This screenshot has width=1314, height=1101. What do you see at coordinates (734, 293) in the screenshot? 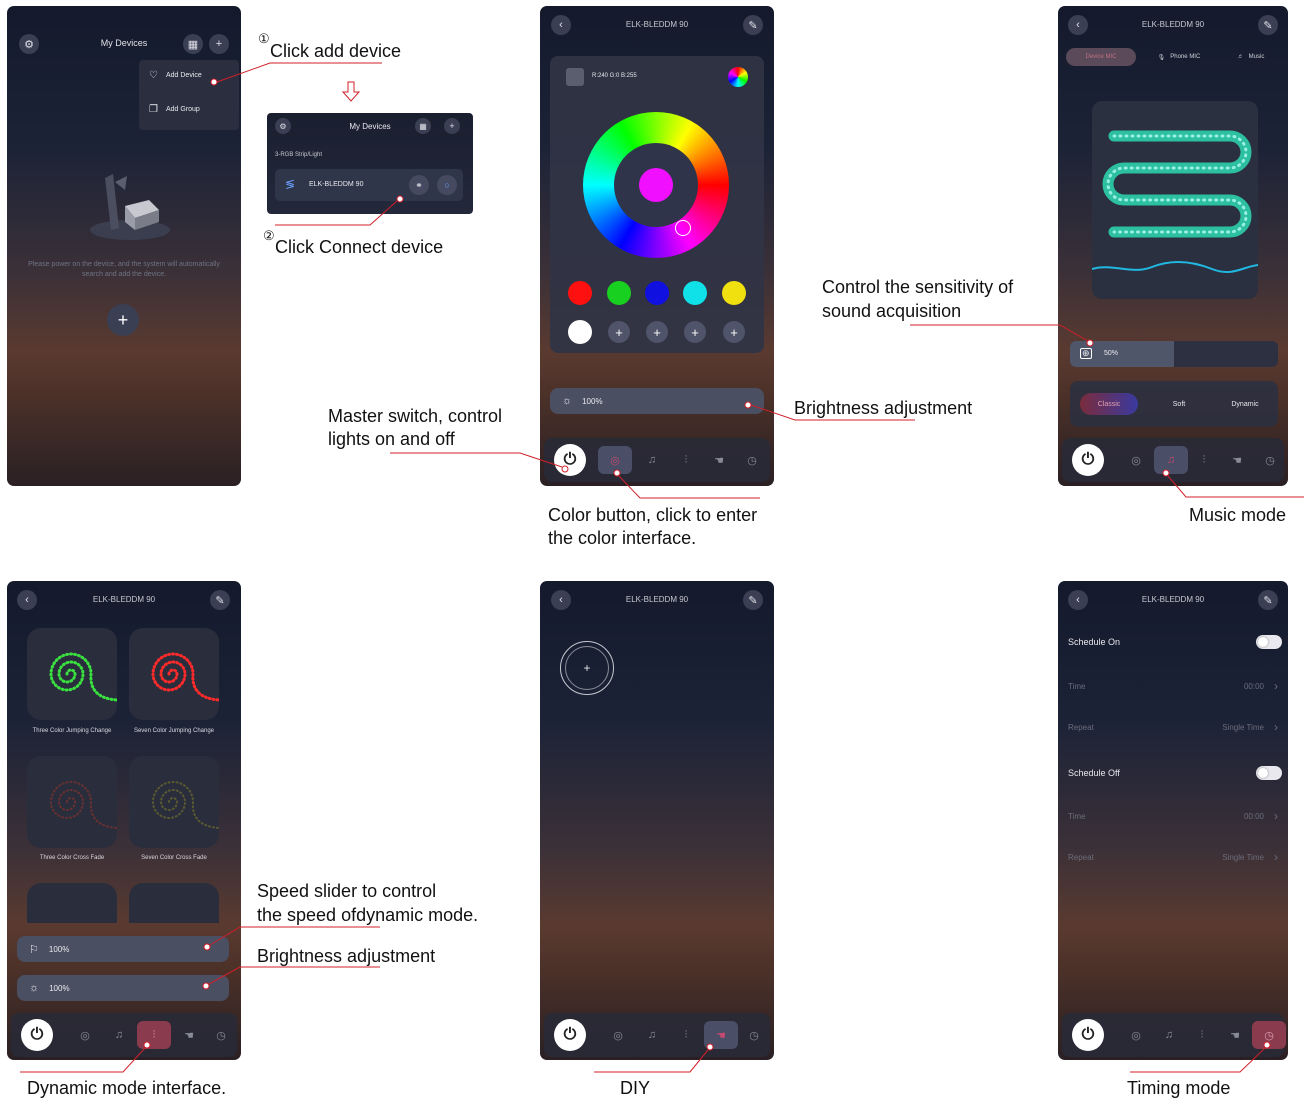
I see `swatch-yellow` at bounding box center [734, 293].